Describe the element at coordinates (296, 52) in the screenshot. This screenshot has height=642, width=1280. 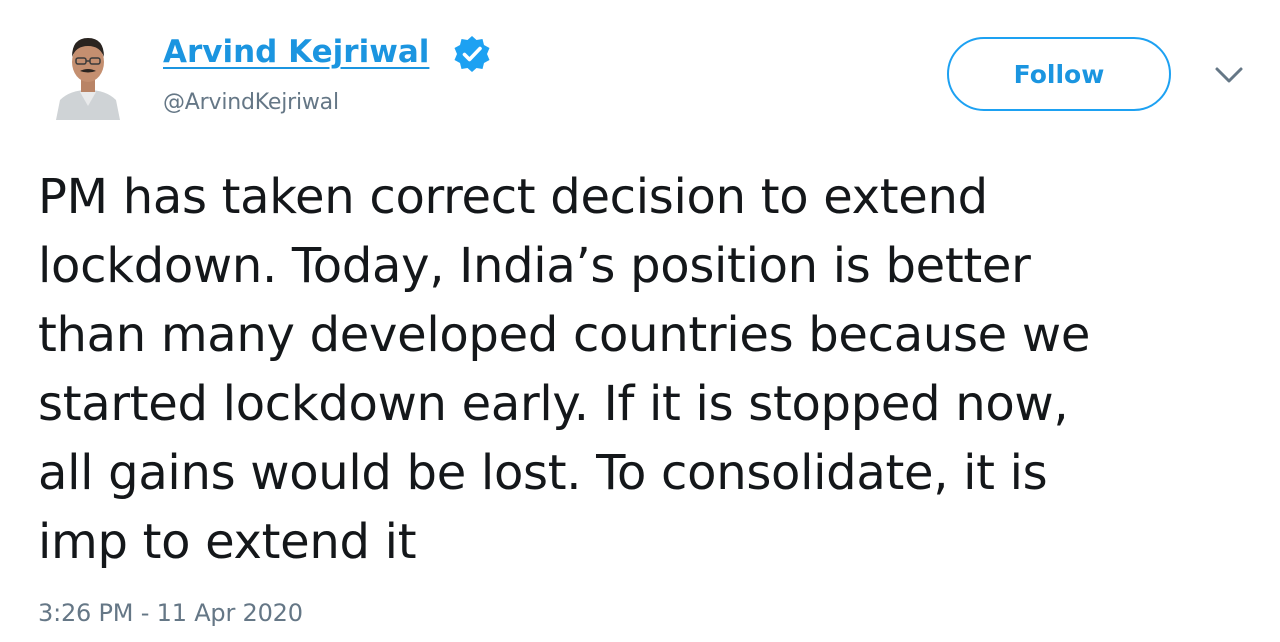
I see `author-display-name: Arvind Kejriwal` at that location.